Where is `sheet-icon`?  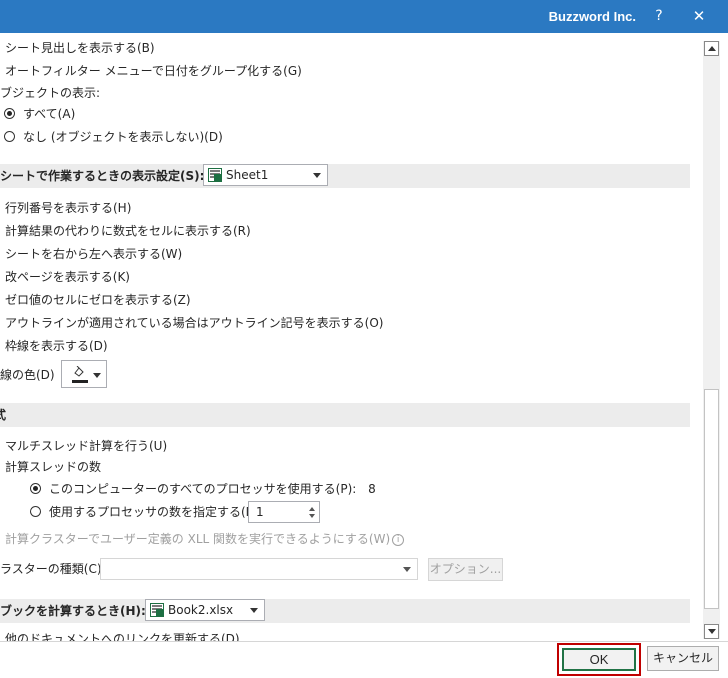 sheet-icon is located at coordinates (215, 175).